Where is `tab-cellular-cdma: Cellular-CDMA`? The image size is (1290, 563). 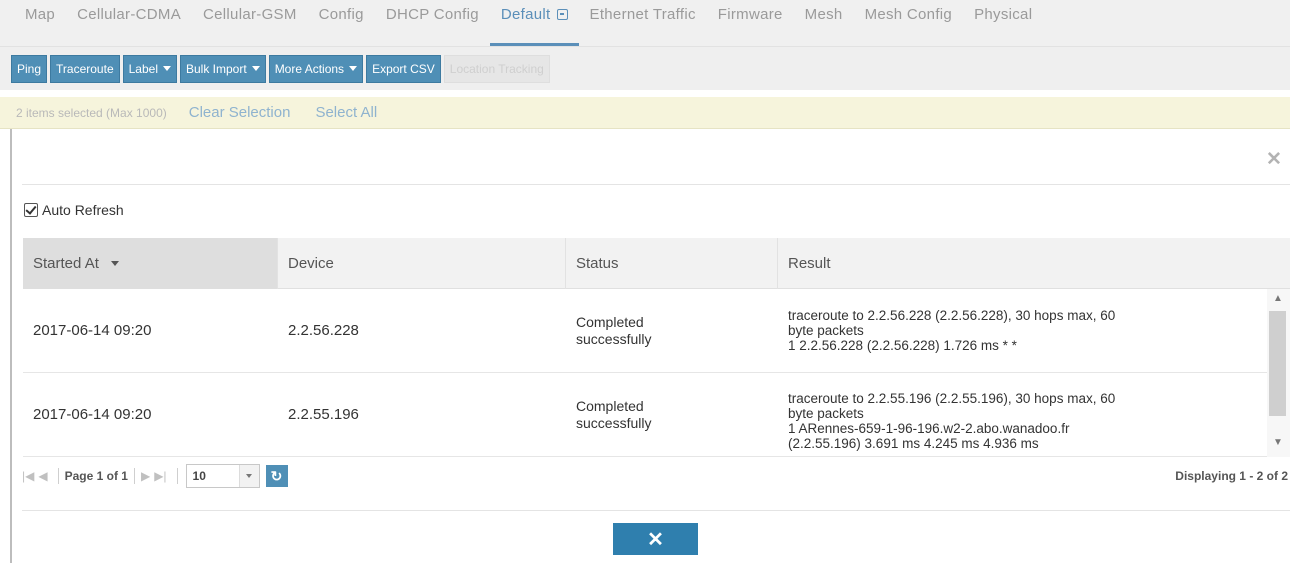 tab-cellular-cdma: Cellular-CDMA is located at coordinates (129, 23).